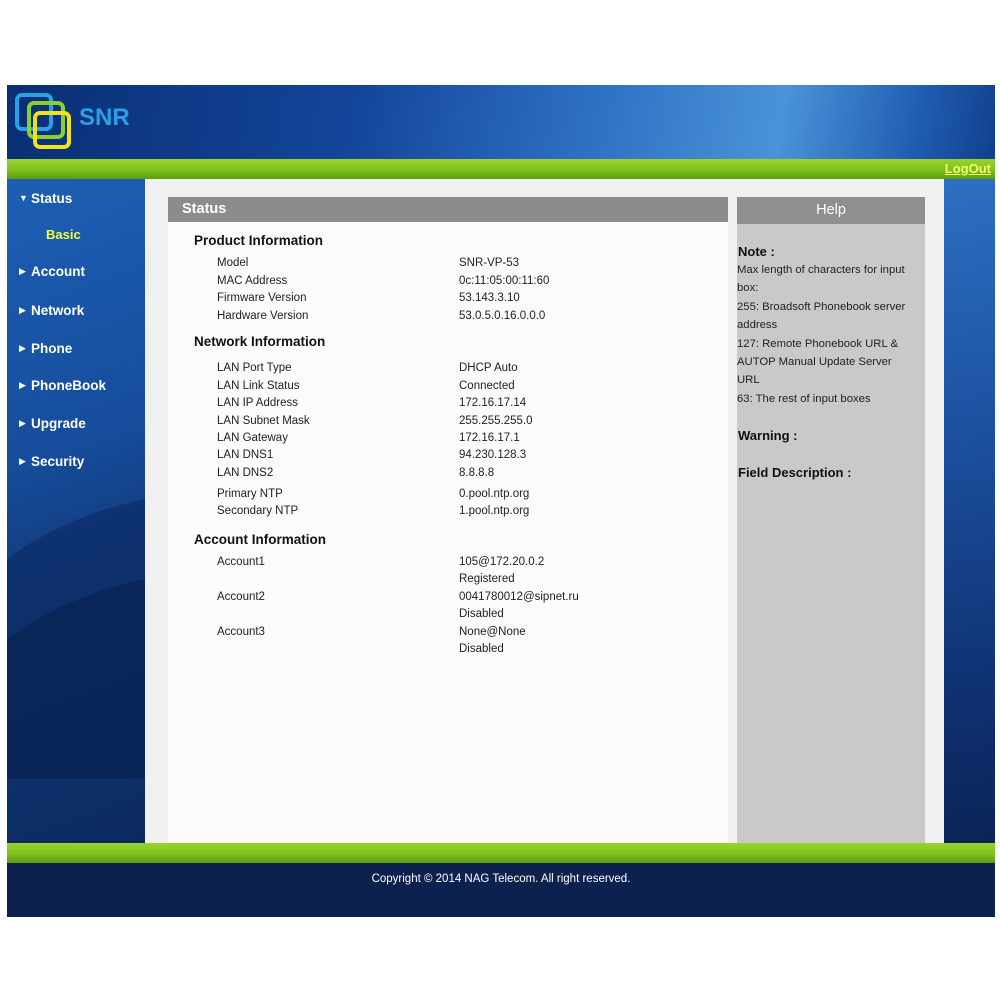  I want to click on row-value: 1.pool.ntp.org, so click(494, 511).